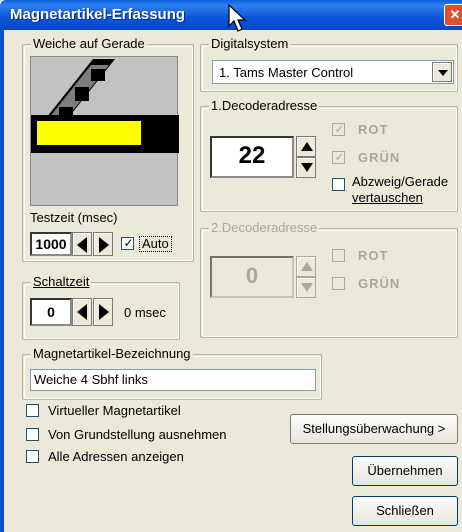 The height and width of the screenshot is (532, 462). Describe the element at coordinates (89, 43) in the screenshot. I see `weiche-group-legend: Weiche auf Gerade` at that location.